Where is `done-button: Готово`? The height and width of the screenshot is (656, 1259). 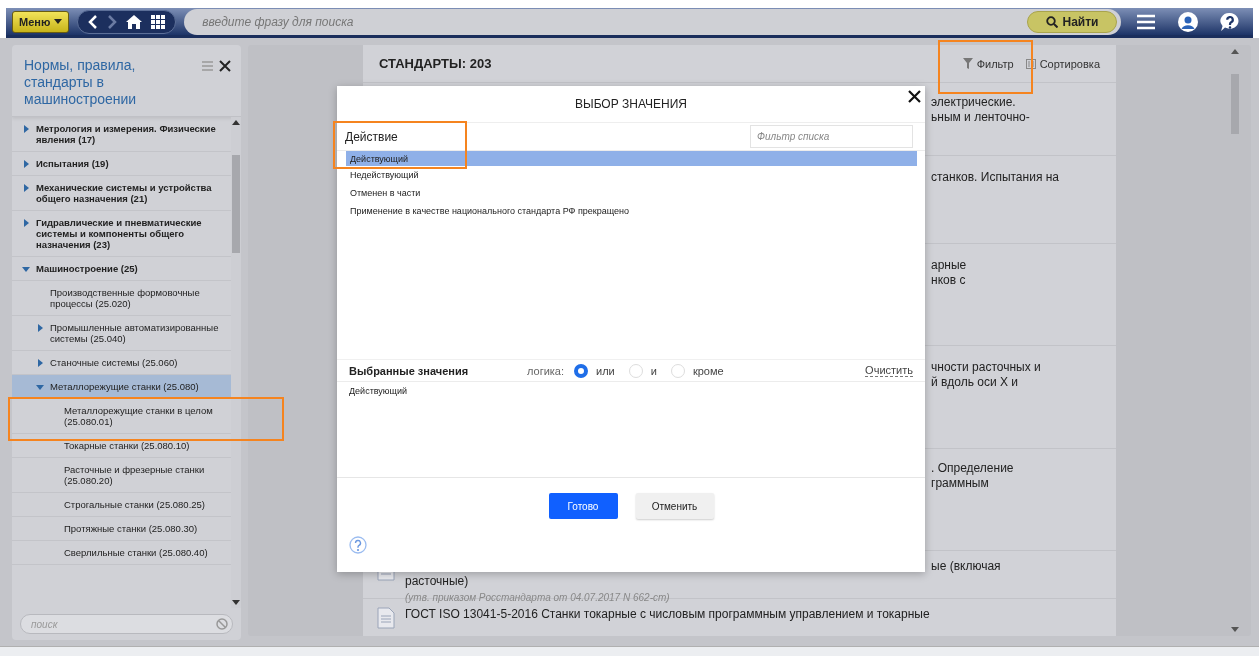 done-button: Готово is located at coordinates (583, 506).